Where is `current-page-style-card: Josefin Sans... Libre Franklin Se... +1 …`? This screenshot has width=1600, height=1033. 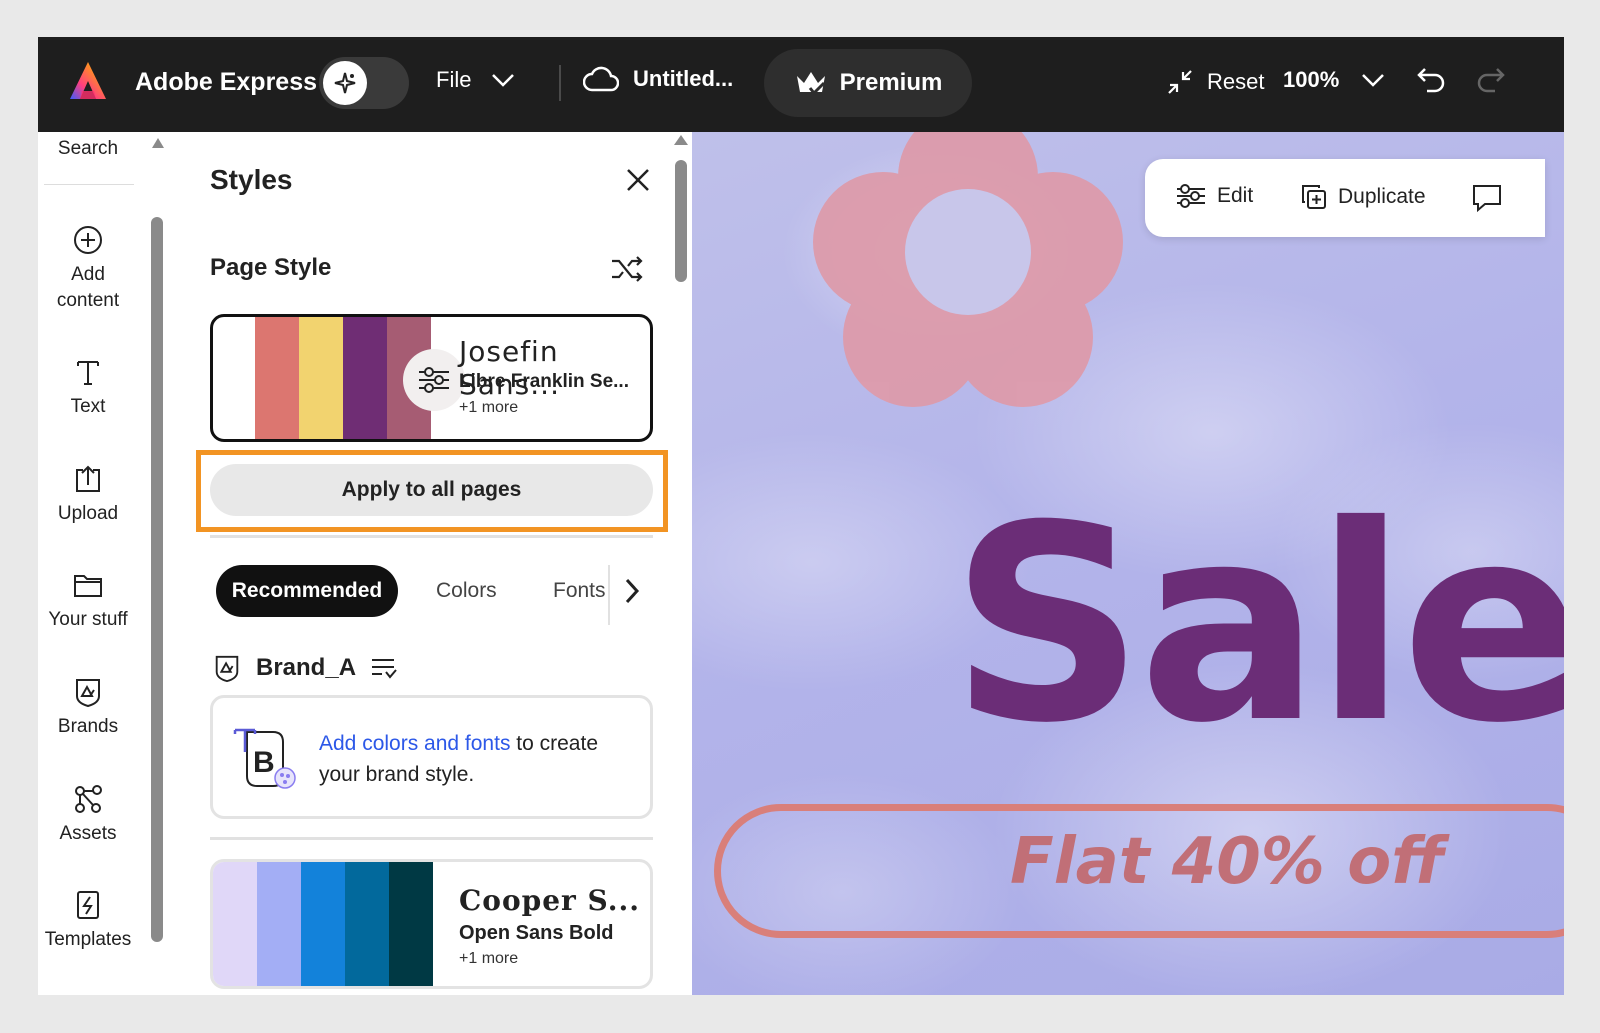 current-page-style-card: Josefin Sans... Libre Franklin Se... +1 … is located at coordinates (431, 378).